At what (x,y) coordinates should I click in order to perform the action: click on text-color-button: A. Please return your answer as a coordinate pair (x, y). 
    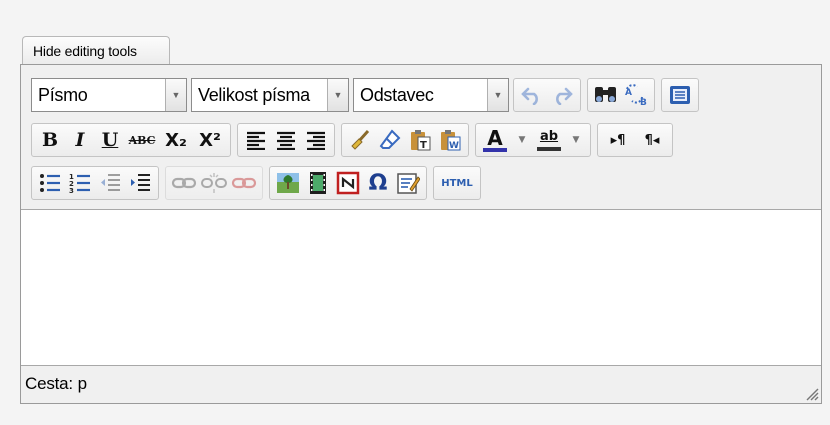
    Looking at the image, I should click on (495, 140).